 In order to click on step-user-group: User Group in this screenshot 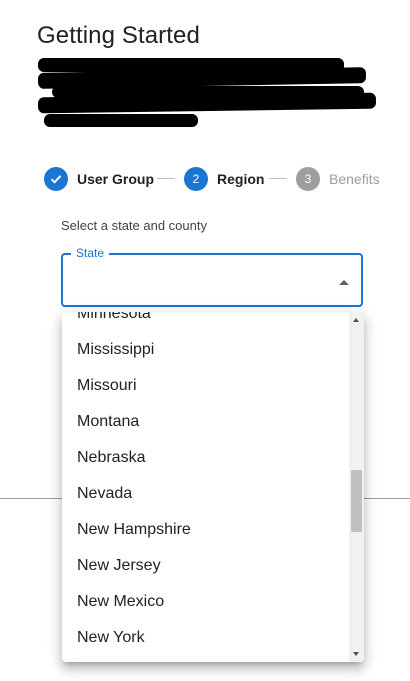, I will do `click(99, 179)`.